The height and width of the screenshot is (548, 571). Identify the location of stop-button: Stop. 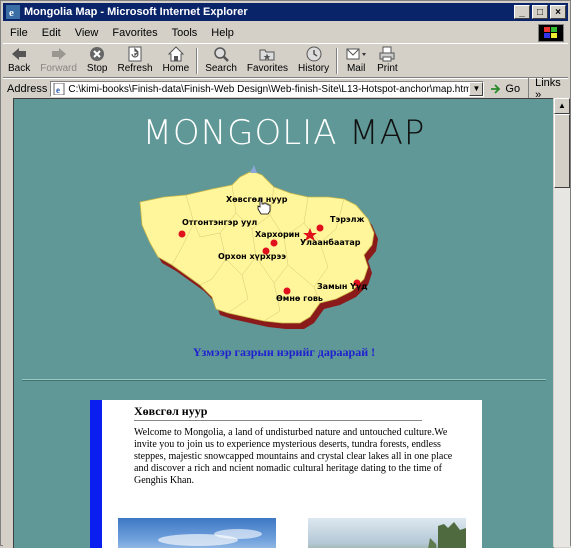
(97, 61).